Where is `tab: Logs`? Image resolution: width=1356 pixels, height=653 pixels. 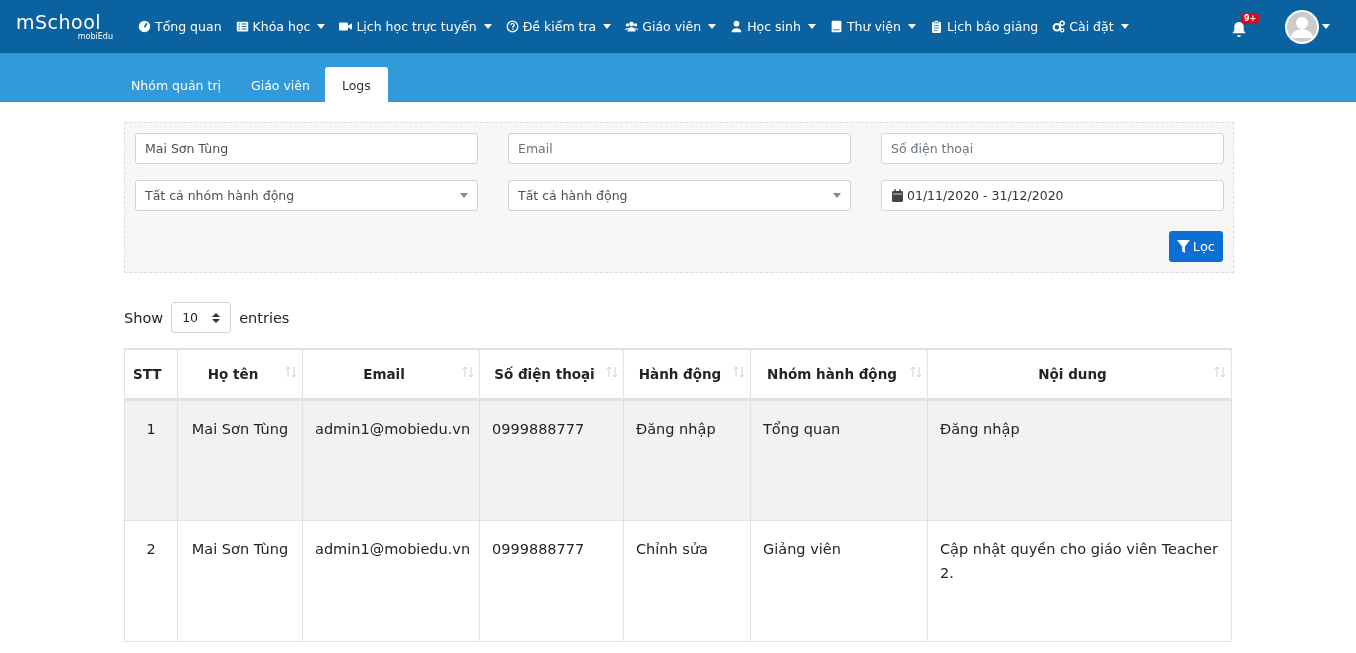 tab: Logs is located at coordinates (356, 84).